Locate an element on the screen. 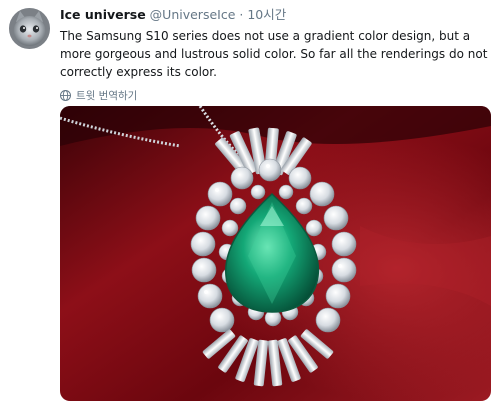 Image resolution: width=500 pixels, height=407 pixels. translate-tweet-link: 트윗 번역하기 is located at coordinates (276, 95).